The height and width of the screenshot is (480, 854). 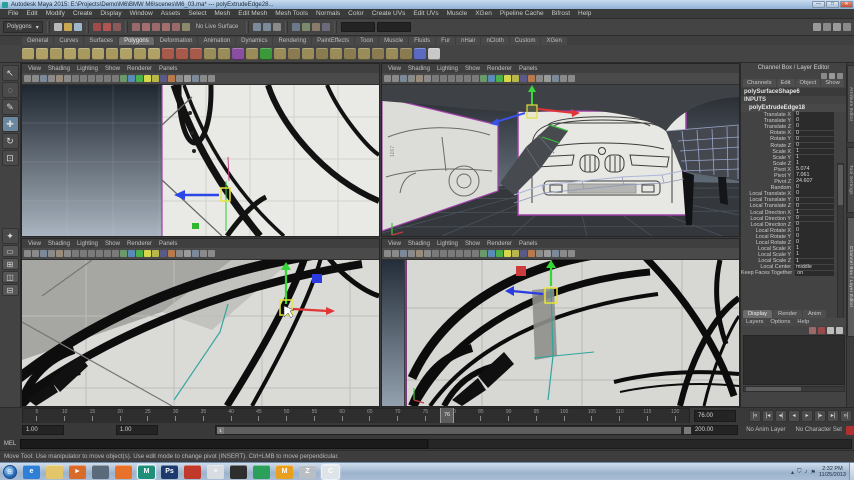 What do you see at coordinates (411, 78) in the screenshot?
I see `2d-pan-zoom-icon` at bounding box center [411, 78].